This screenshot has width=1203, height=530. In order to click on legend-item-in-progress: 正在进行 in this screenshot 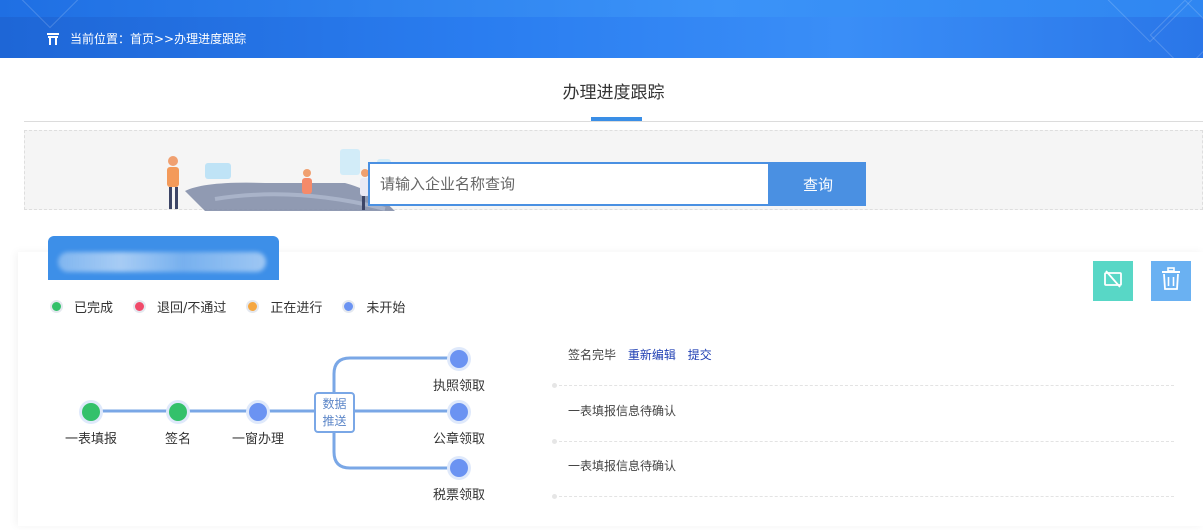, I will do `click(284, 306)`.